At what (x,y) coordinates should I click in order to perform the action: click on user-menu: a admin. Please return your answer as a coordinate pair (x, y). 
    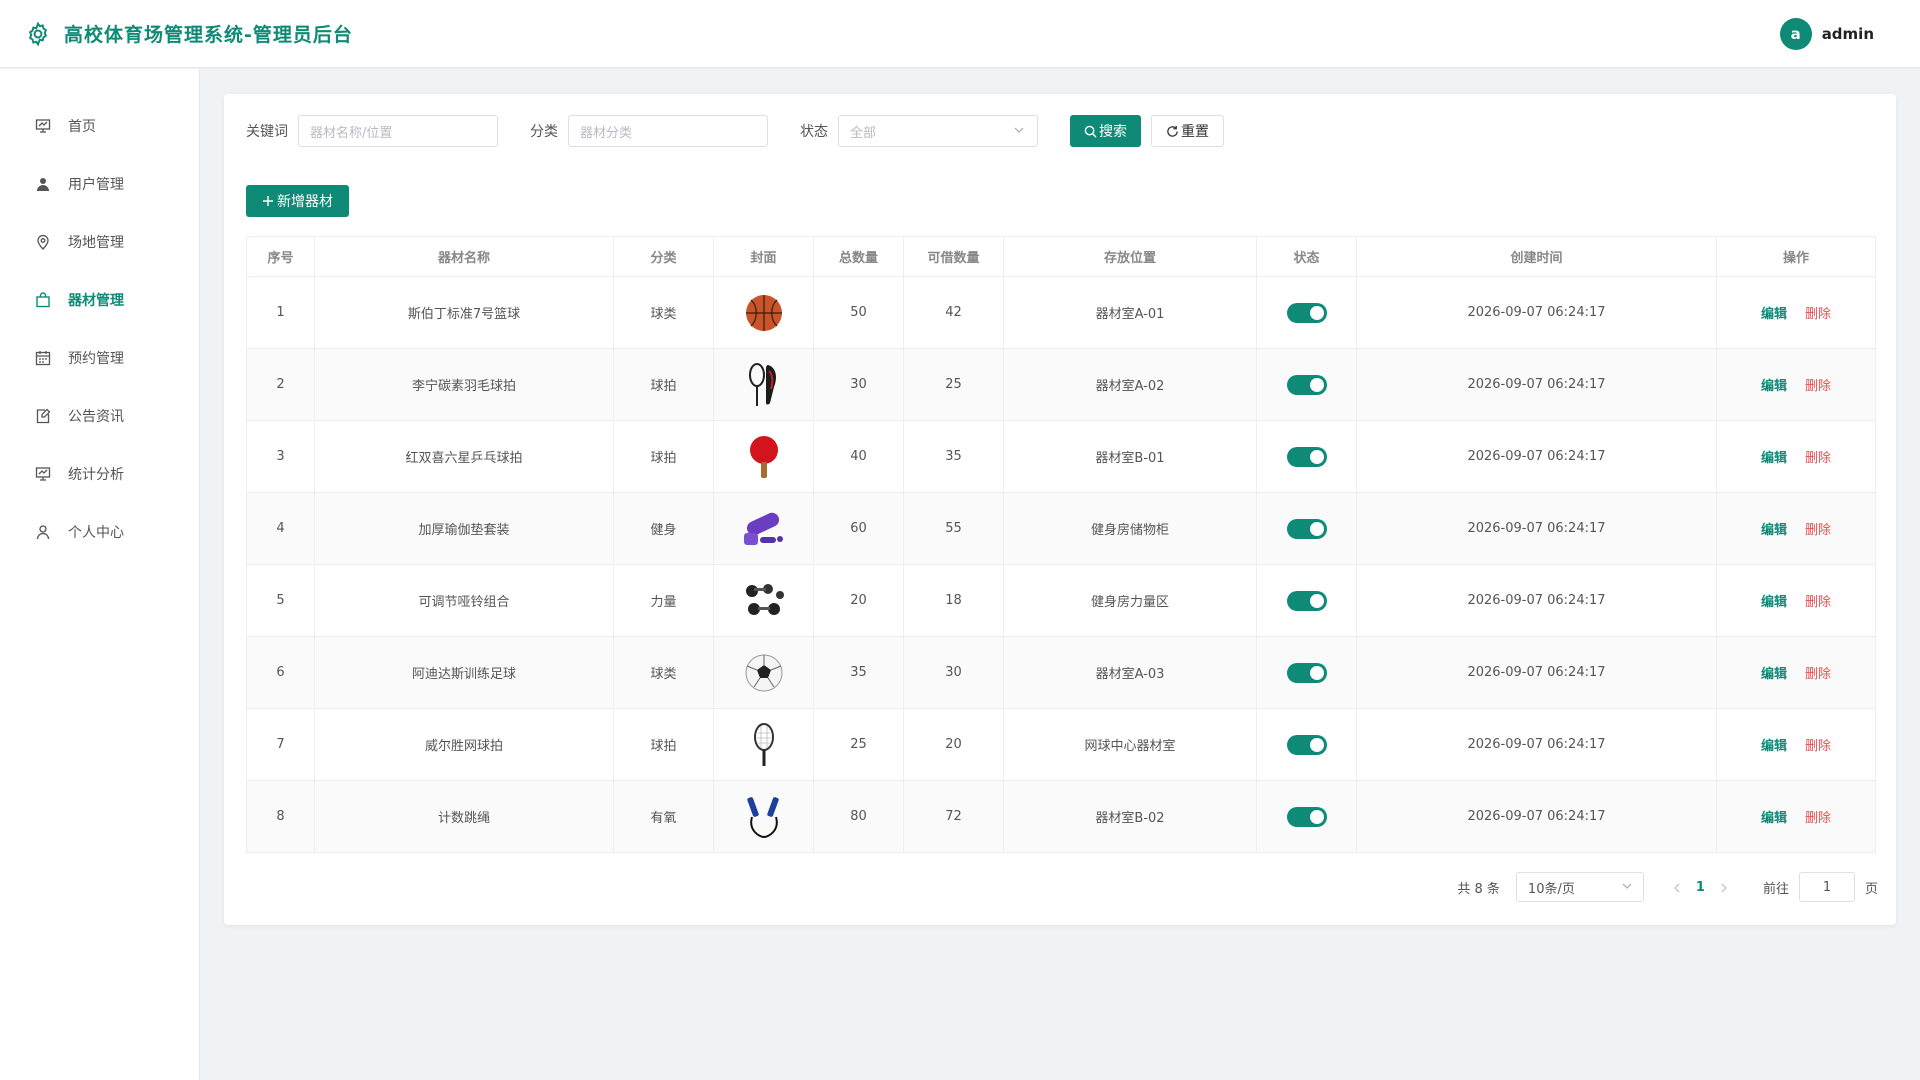
    Looking at the image, I should click on (1826, 34).